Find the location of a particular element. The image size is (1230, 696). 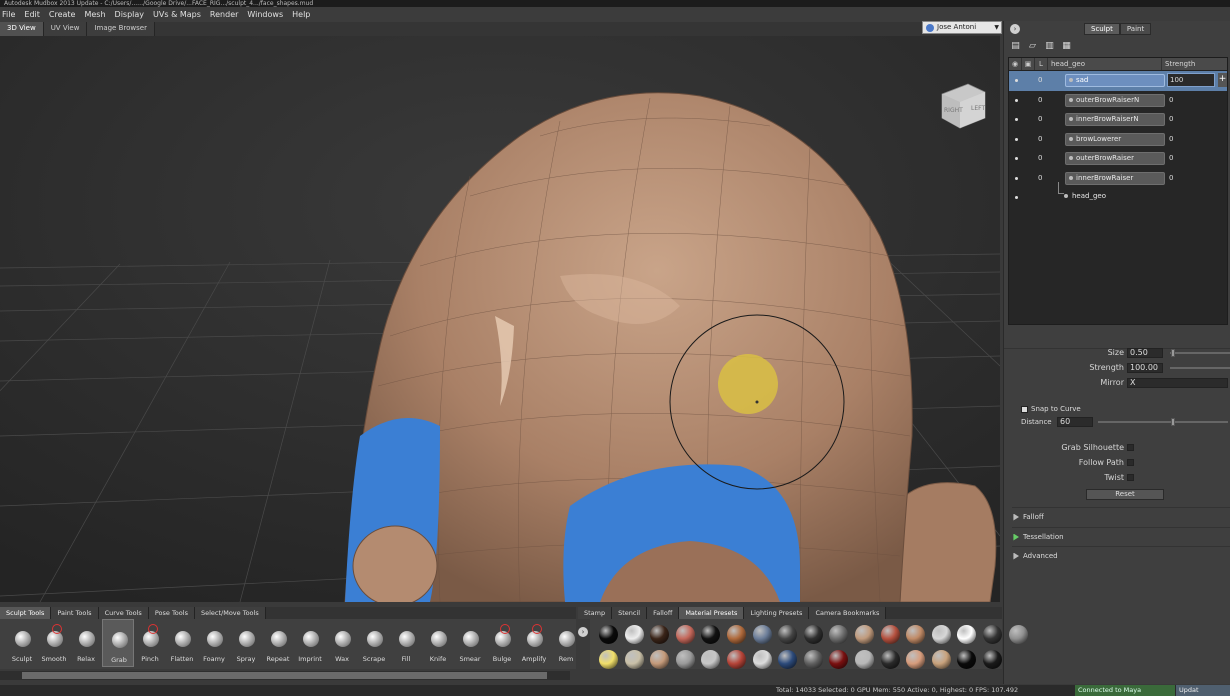

layer-name: innerBrowRaiser is located at coordinates (1115, 178).